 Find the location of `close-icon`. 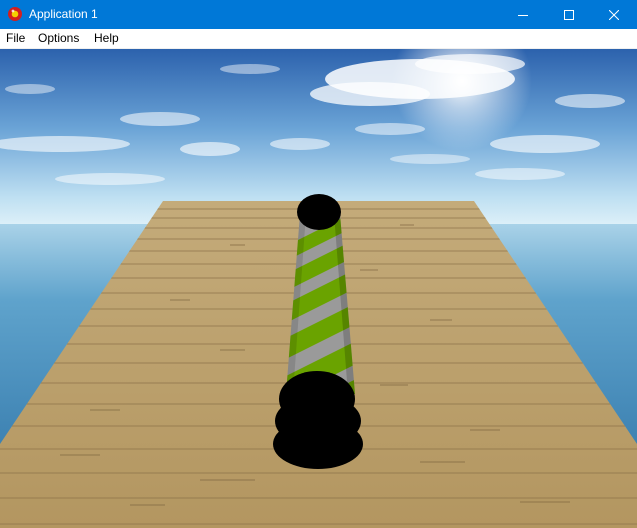

close-icon is located at coordinates (614, 14).